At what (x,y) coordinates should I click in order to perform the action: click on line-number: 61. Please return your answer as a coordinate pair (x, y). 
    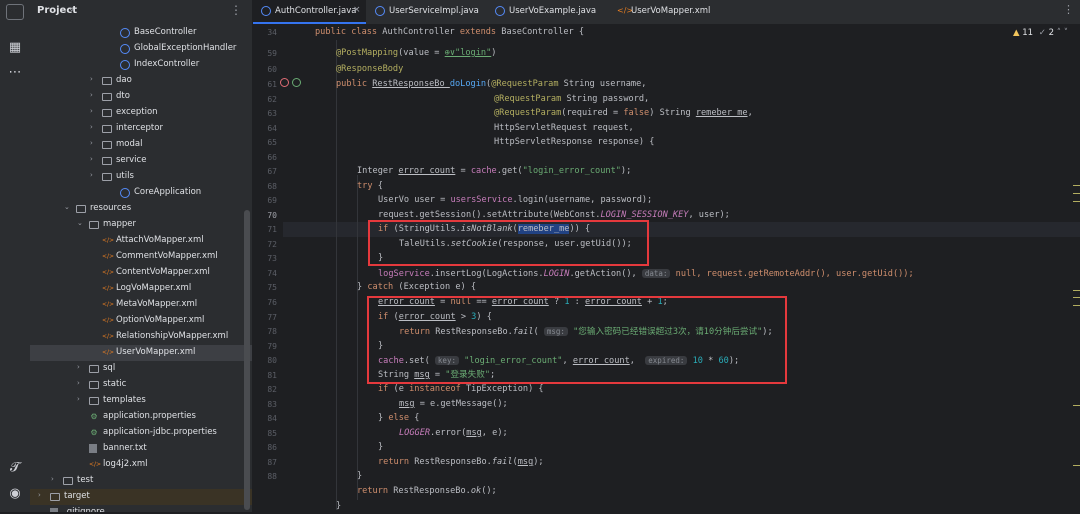
    Looking at the image, I should click on (272, 84).